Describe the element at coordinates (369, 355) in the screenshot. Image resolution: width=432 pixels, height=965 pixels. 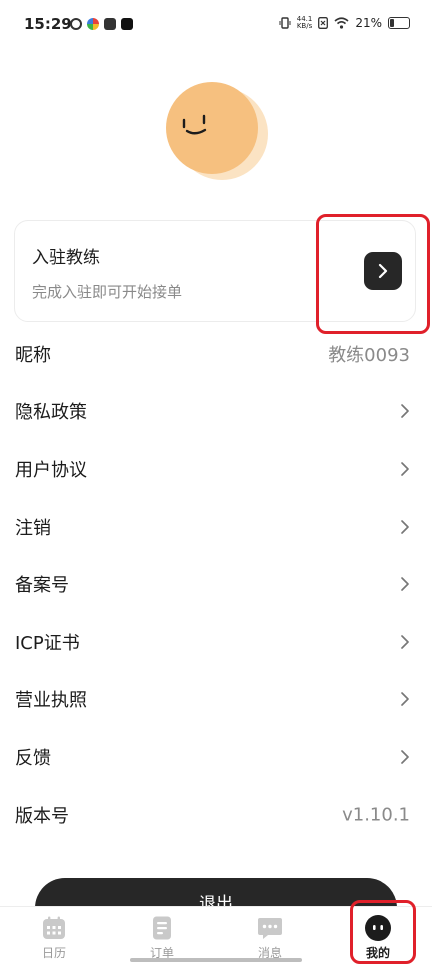
I see `nickname-value: 教练0093` at that location.